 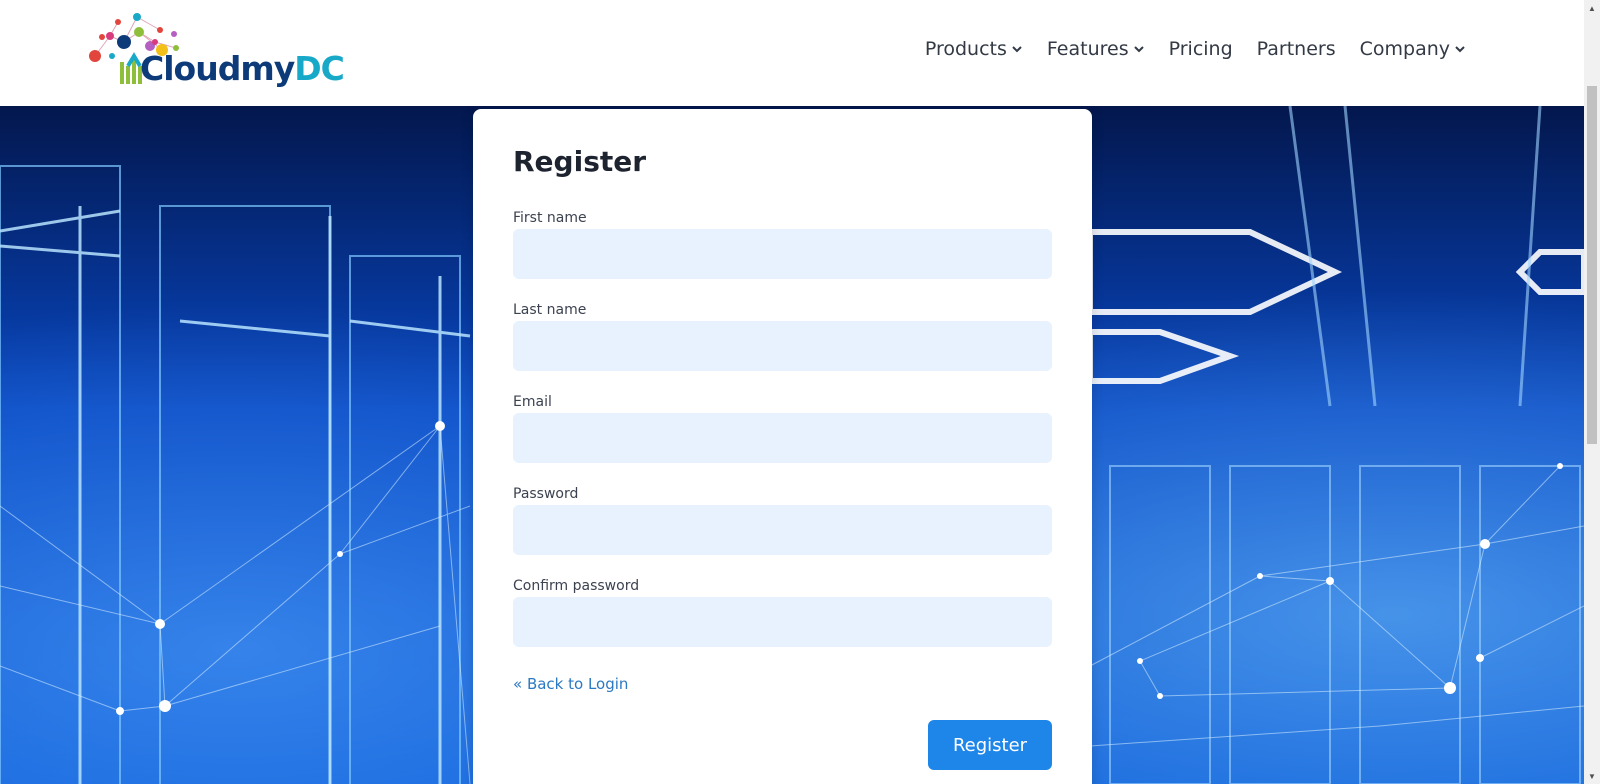 I want to click on confirm-password-input, so click(x=782, y=622).